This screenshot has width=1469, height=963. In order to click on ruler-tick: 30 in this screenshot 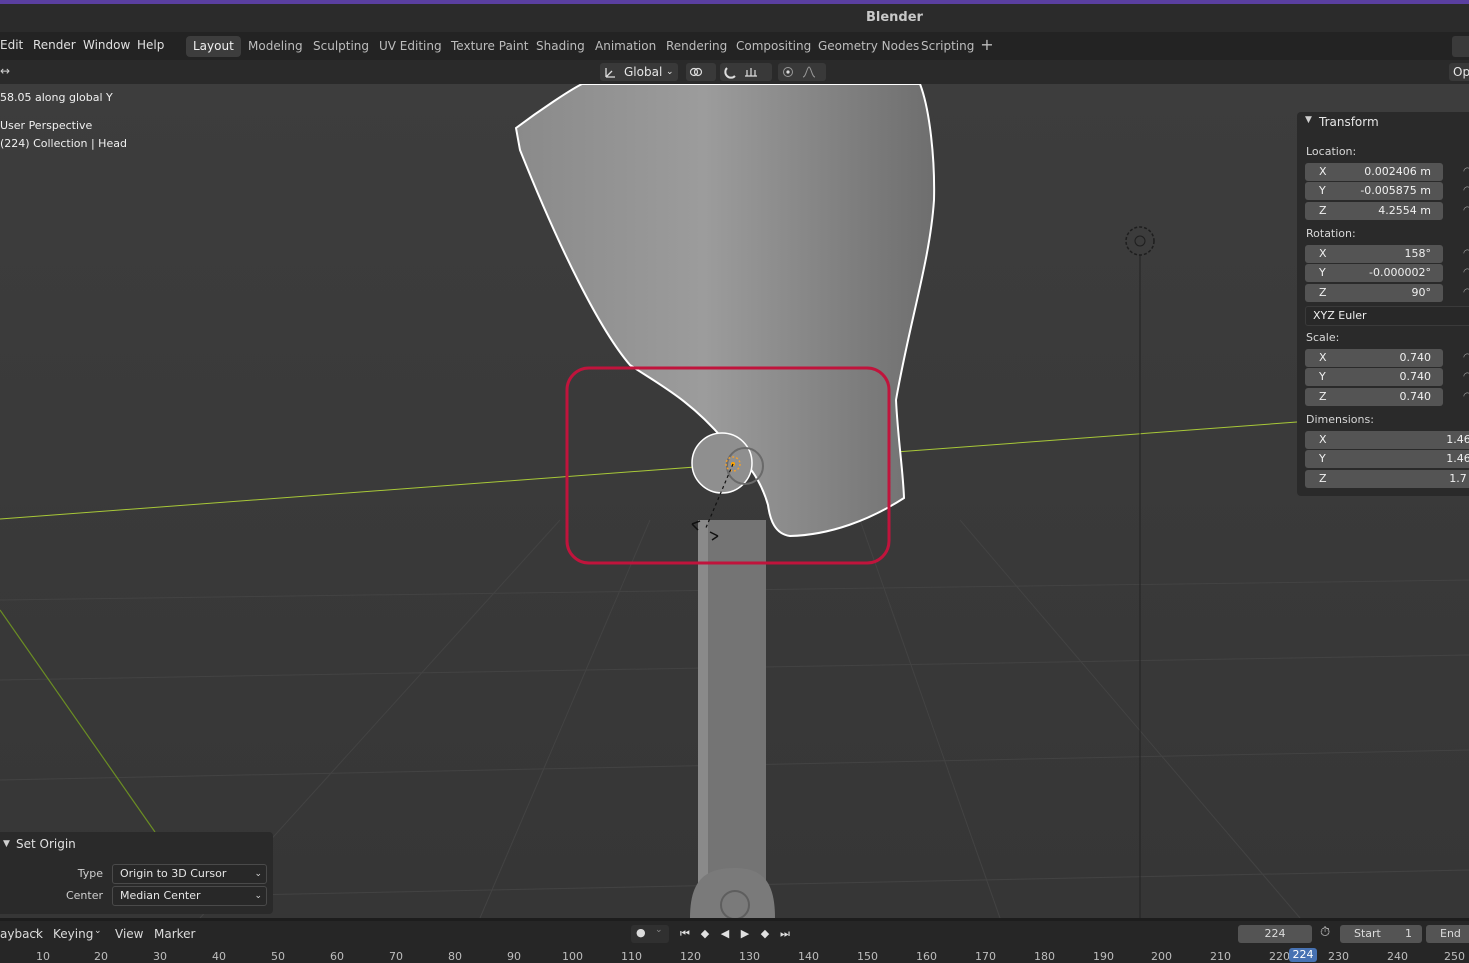, I will do `click(160, 956)`.